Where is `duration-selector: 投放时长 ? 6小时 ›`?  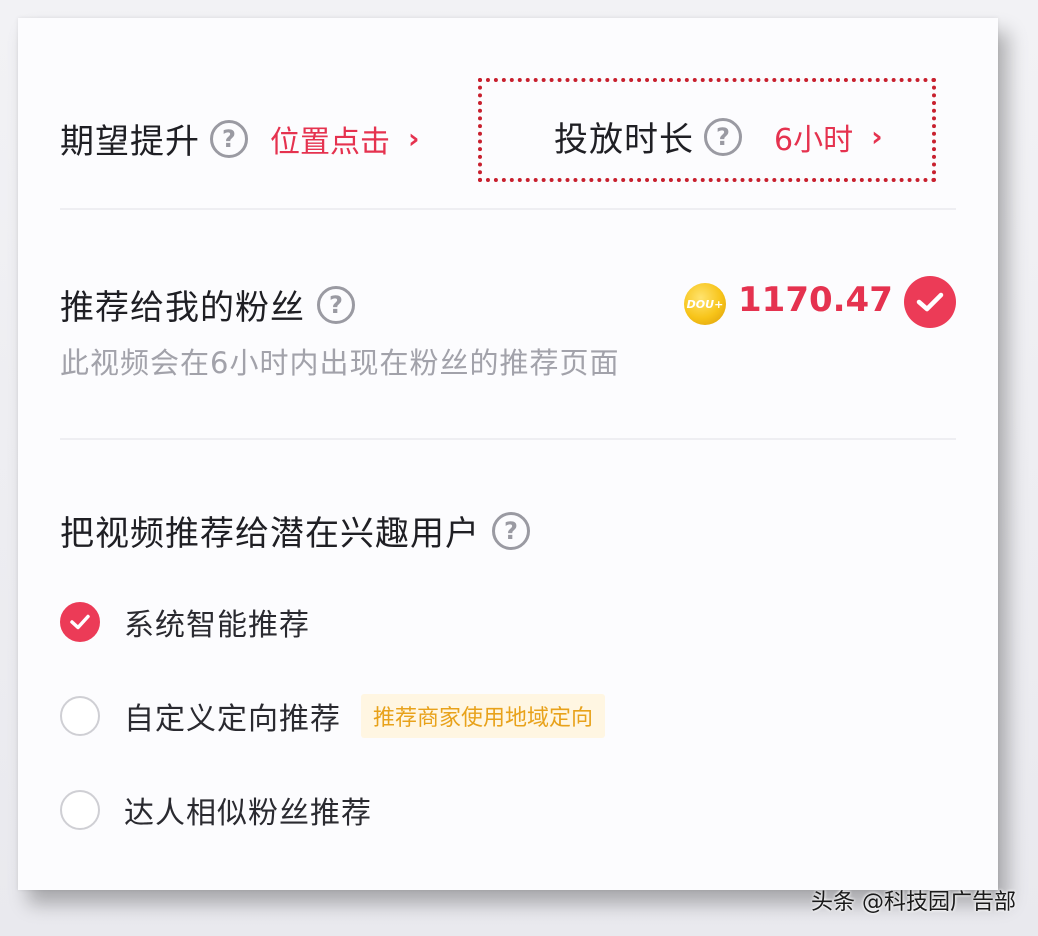
duration-selector: 投放时长 ? 6小时 › is located at coordinates (718, 136).